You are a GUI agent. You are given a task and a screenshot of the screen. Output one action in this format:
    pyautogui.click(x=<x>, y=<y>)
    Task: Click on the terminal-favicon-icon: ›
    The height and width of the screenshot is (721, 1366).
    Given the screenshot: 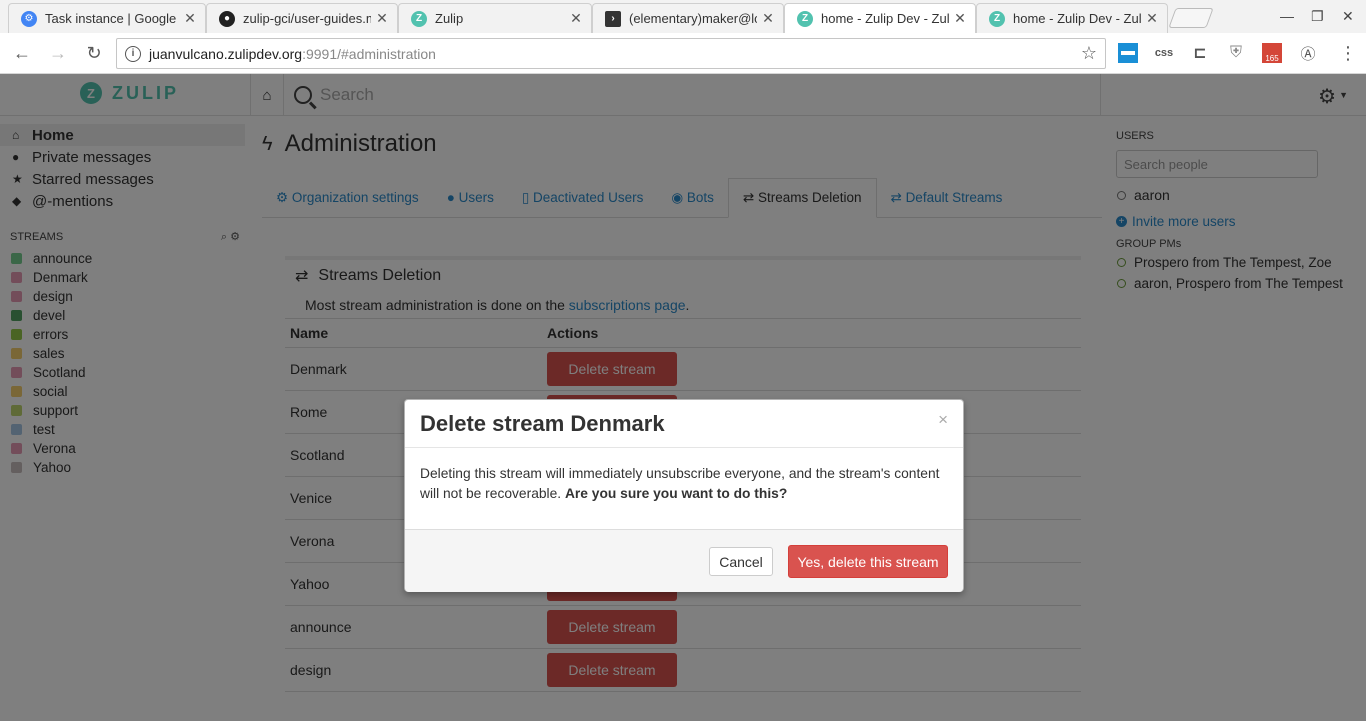 What is the action you would take?
    pyautogui.click(x=613, y=18)
    